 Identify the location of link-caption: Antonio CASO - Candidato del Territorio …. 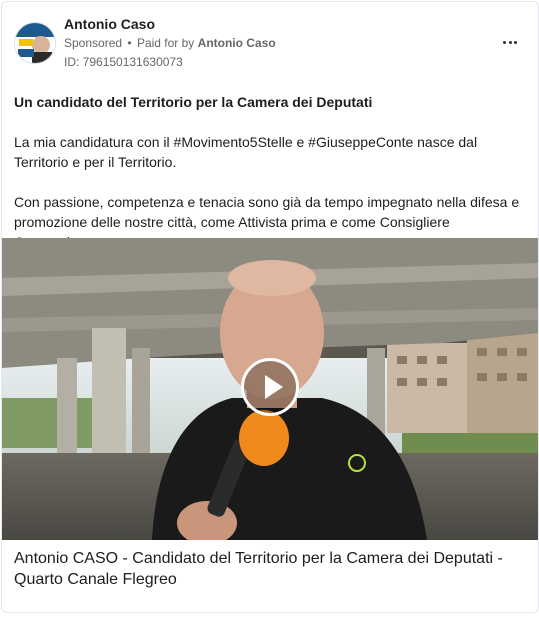
(270, 569).